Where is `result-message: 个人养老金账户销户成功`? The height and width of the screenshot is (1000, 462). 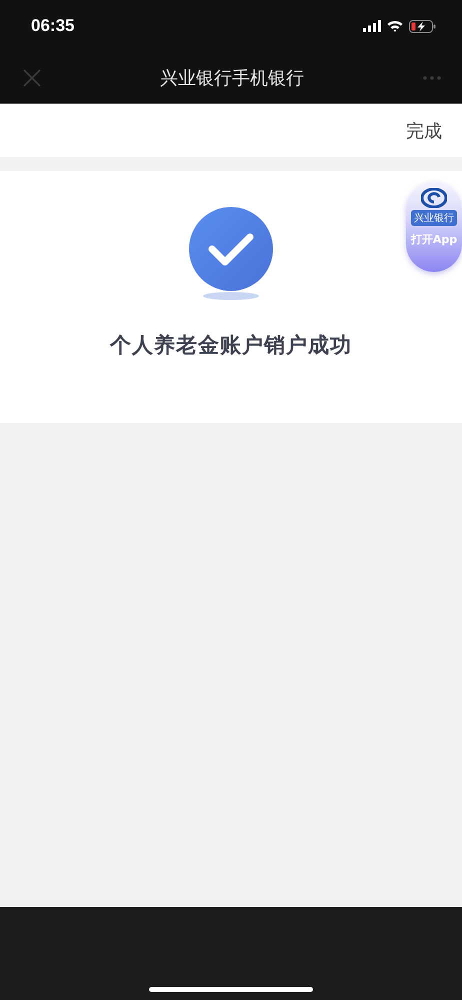
result-message: 个人养老金账户销户成功 is located at coordinates (231, 345).